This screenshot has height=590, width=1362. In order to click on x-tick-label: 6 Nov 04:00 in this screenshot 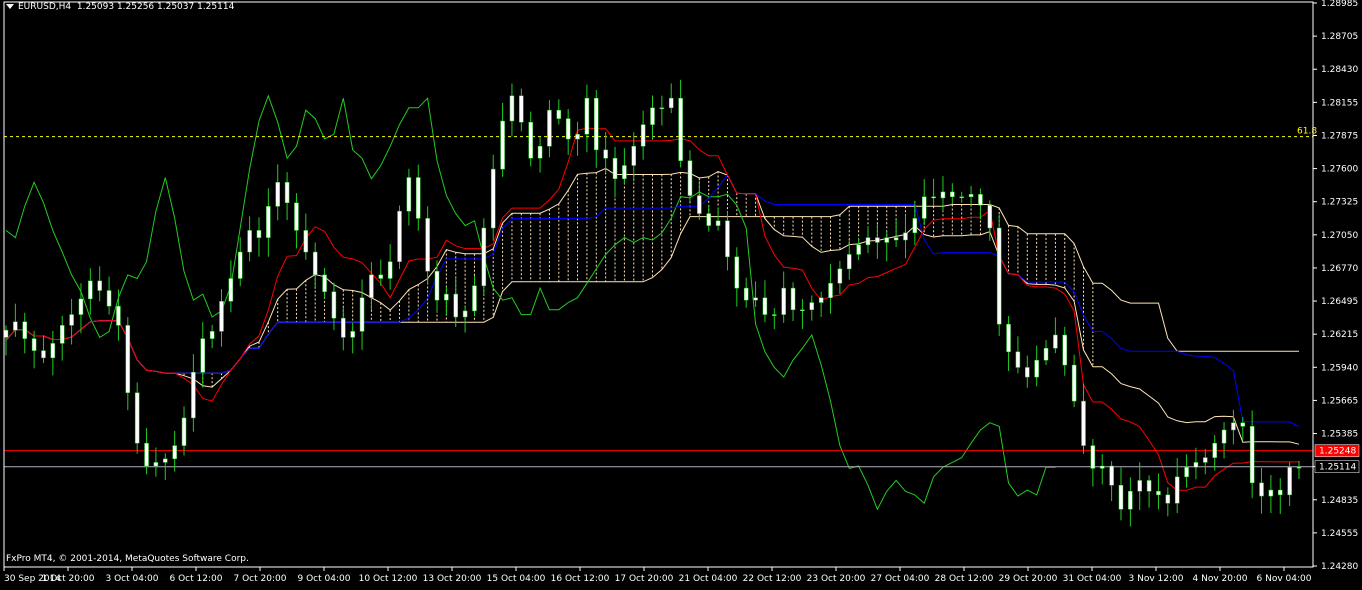, I will do `click(1284, 579)`.